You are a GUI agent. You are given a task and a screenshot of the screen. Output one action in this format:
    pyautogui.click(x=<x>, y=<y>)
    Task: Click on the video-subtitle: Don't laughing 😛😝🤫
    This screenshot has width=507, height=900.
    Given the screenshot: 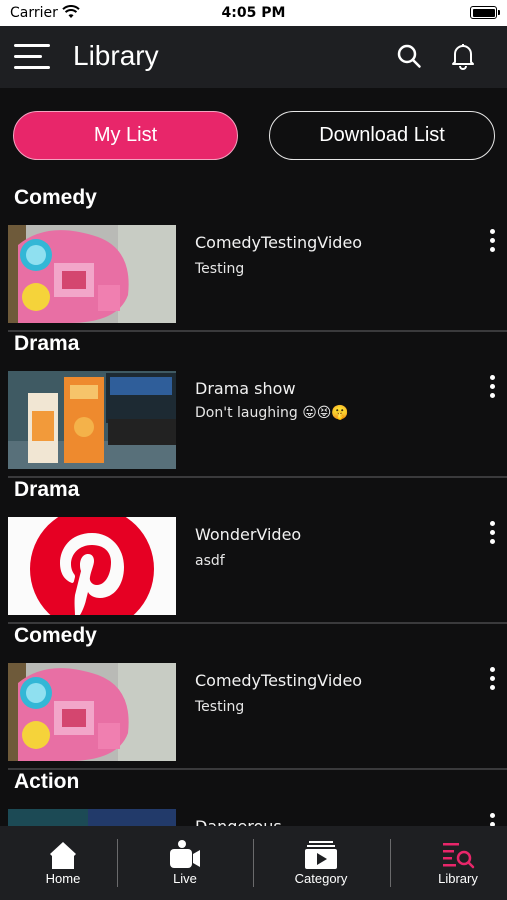 What is the action you would take?
    pyautogui.click(x=272, y=413)
    